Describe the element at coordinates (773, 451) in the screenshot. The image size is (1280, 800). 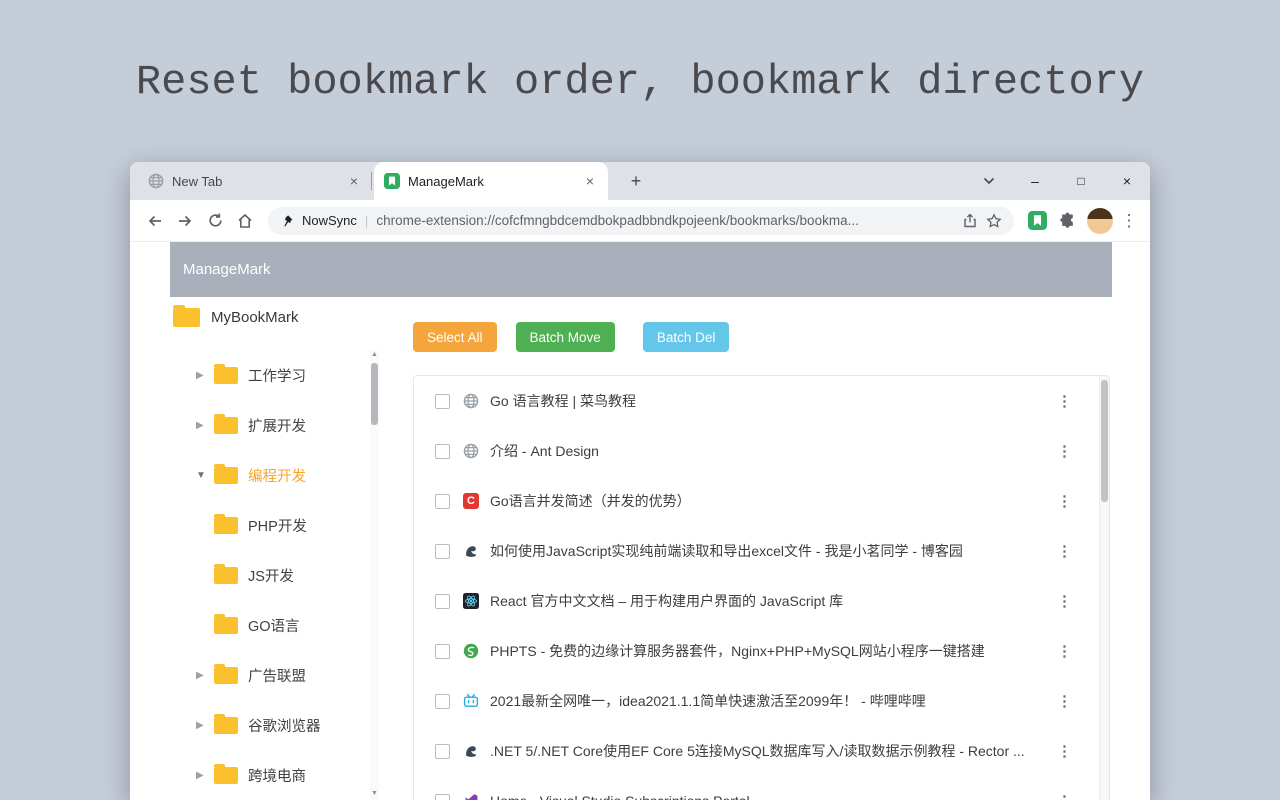
I see `bookmark-title: 介绍 - Ant Design` at that location.